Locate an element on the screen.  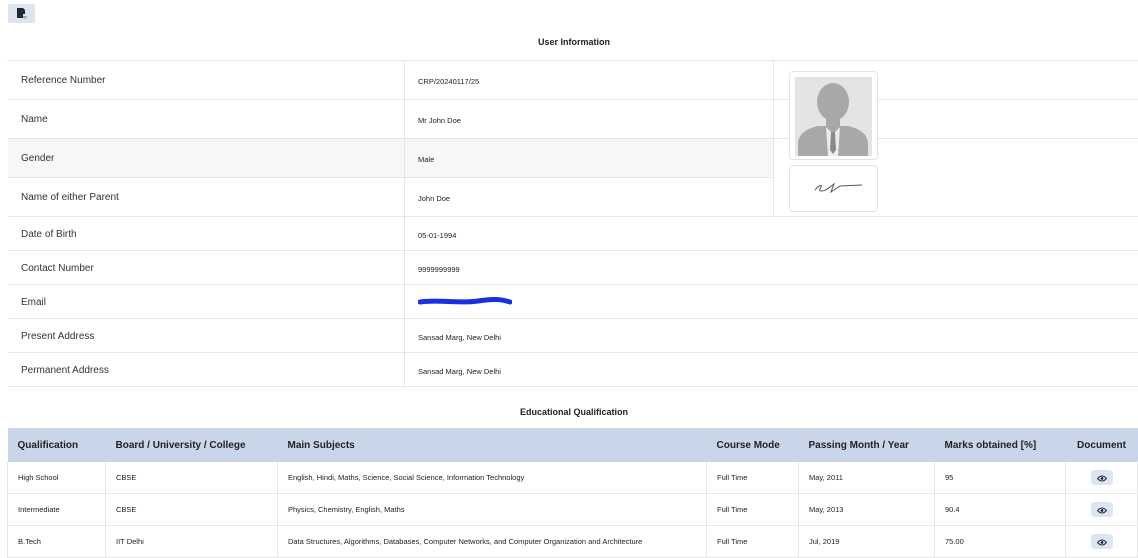
info-label: Date of Birth is located at coordinates (49, 234).